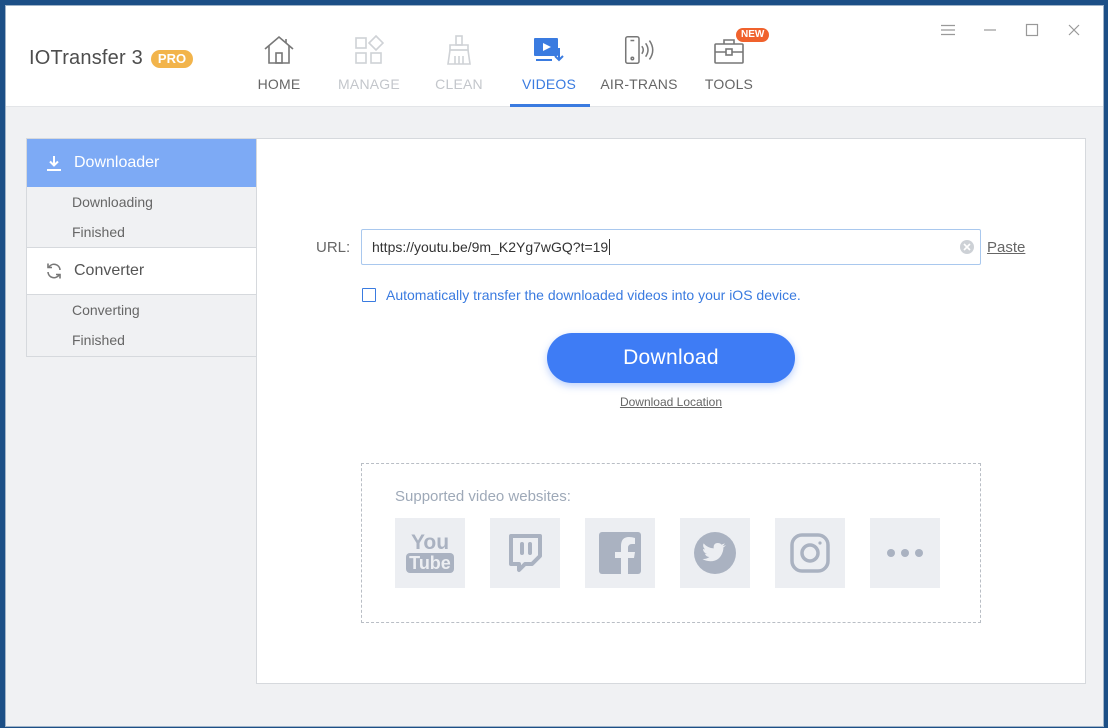 Image resolution: width=1108 pixels, height=728 pixels. I want to click on menu-button, so click(948, 30).